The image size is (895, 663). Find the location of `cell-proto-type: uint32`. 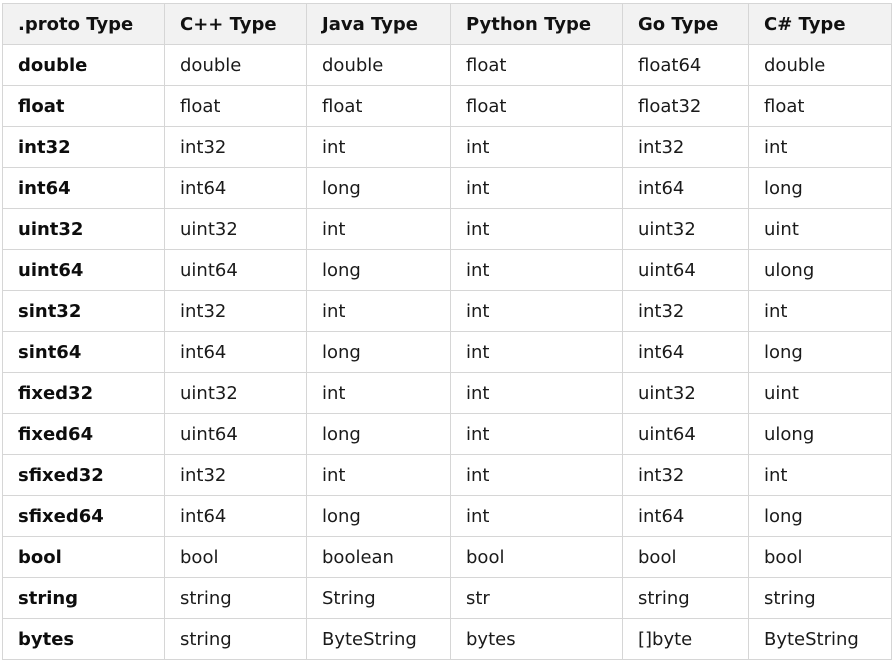

cell-proto-type: uint32 is located at coordinates (83, 229).